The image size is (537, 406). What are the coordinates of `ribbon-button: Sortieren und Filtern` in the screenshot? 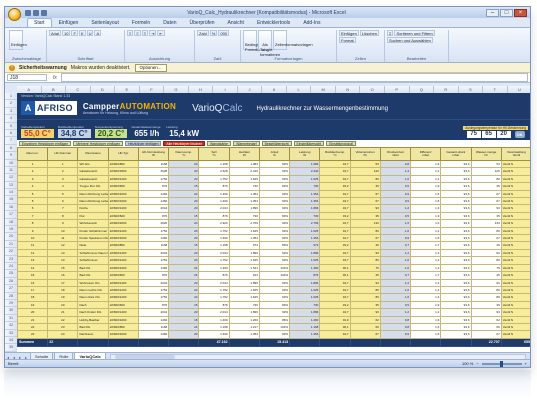 It's located at (414, 33).